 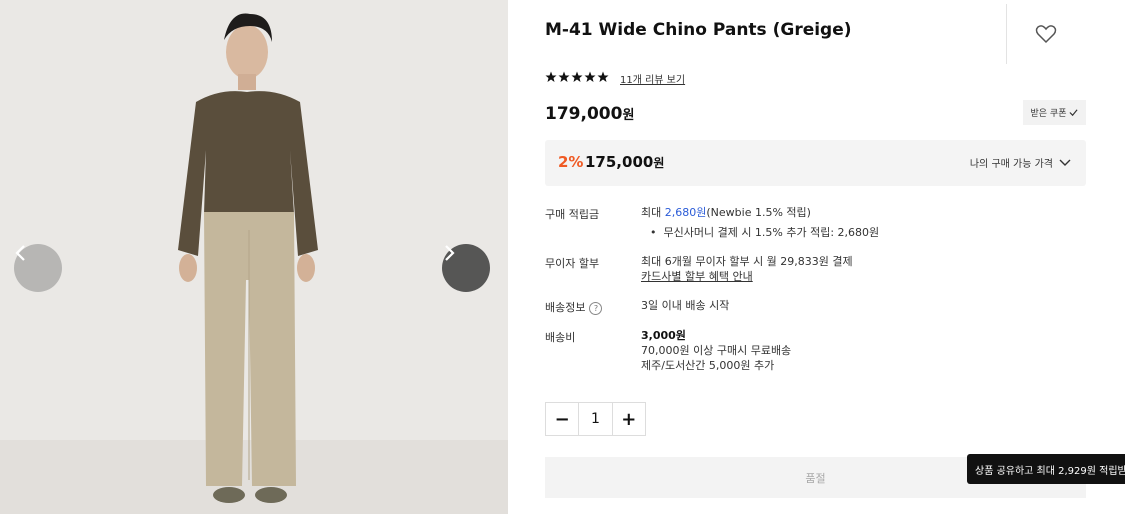 What do you see at coordinates (1074, 113) in the screenshot?
I see `check-icon` at bounding box center [1074, 113].